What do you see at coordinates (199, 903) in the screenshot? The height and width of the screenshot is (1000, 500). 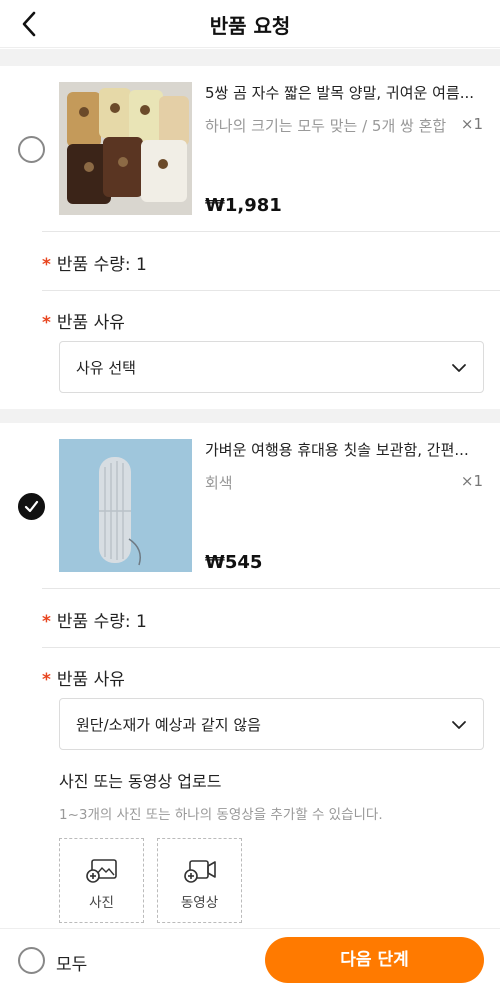 I see `upload-video-label: 동영상` at bounding box center [199, 903].